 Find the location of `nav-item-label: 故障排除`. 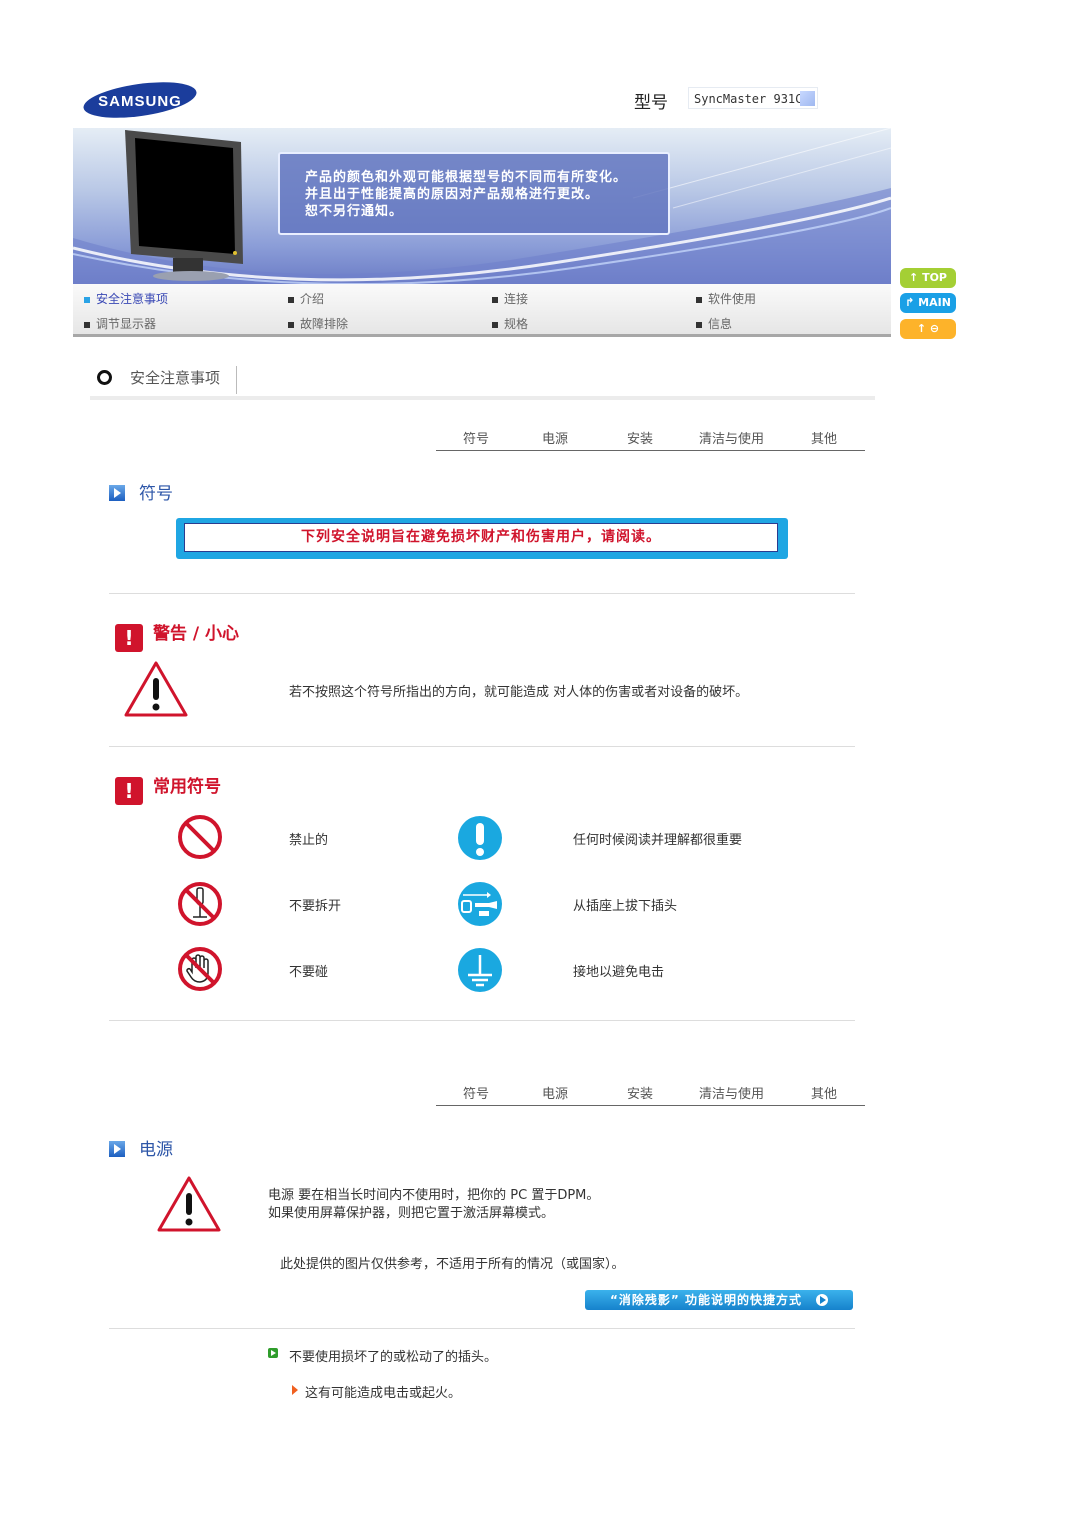

nav-item-label: 故障排除 is located at coordinates (324, 324).